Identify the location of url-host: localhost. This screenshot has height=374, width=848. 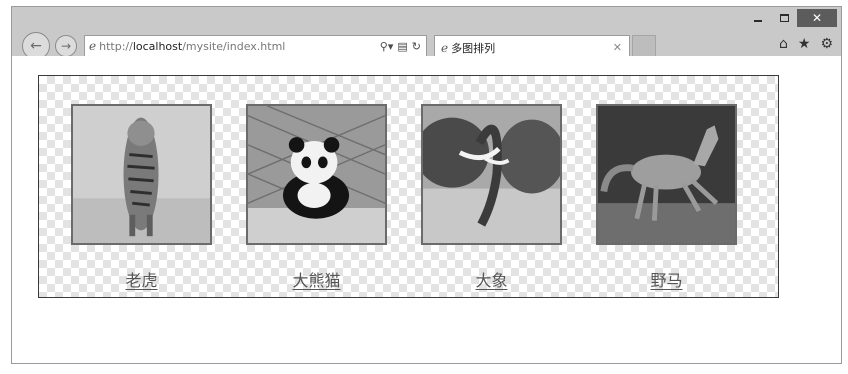
(157, 46).